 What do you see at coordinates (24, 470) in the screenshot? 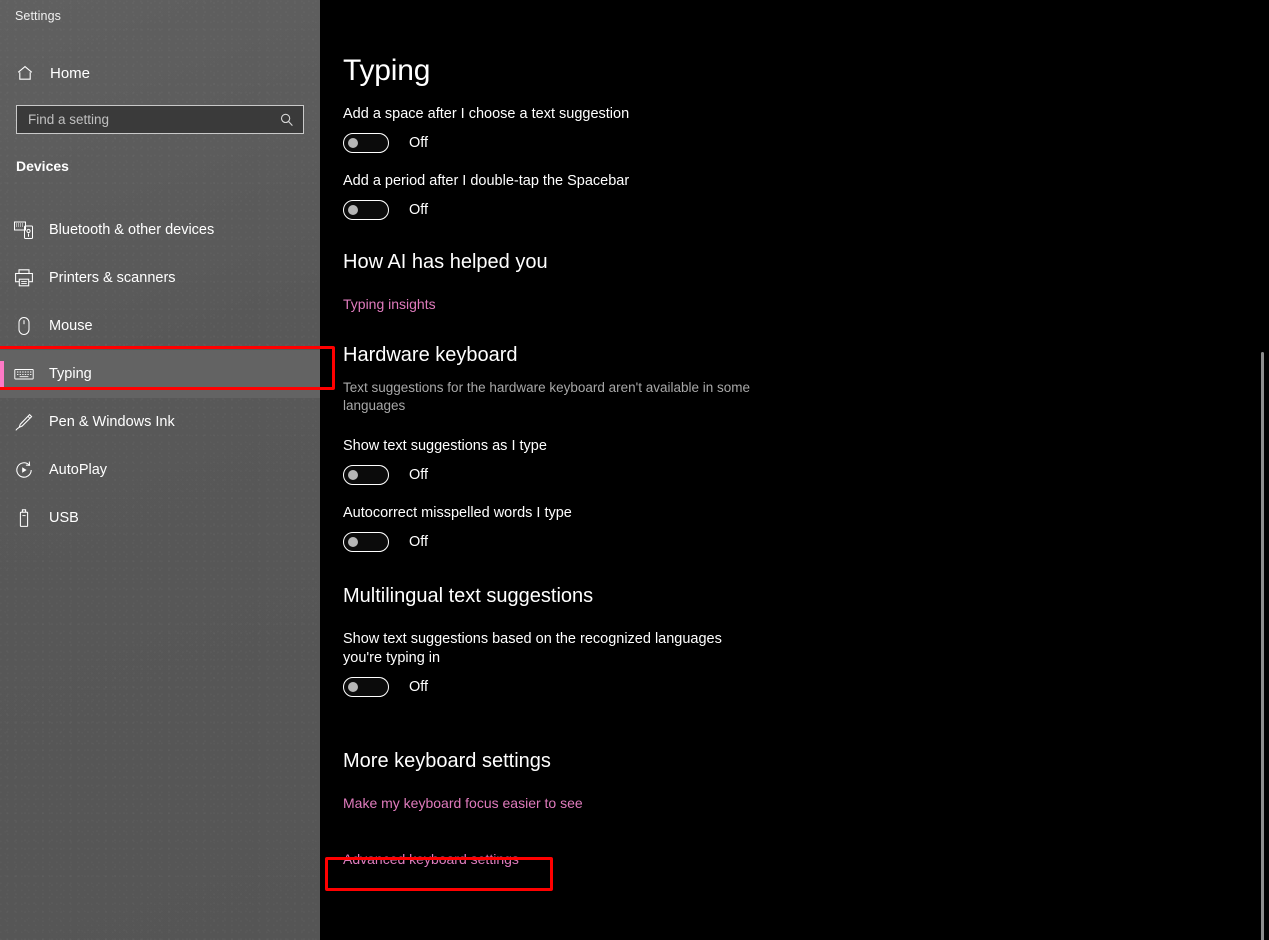
I see `autoplay-icon` at bounding box center [24, 470].